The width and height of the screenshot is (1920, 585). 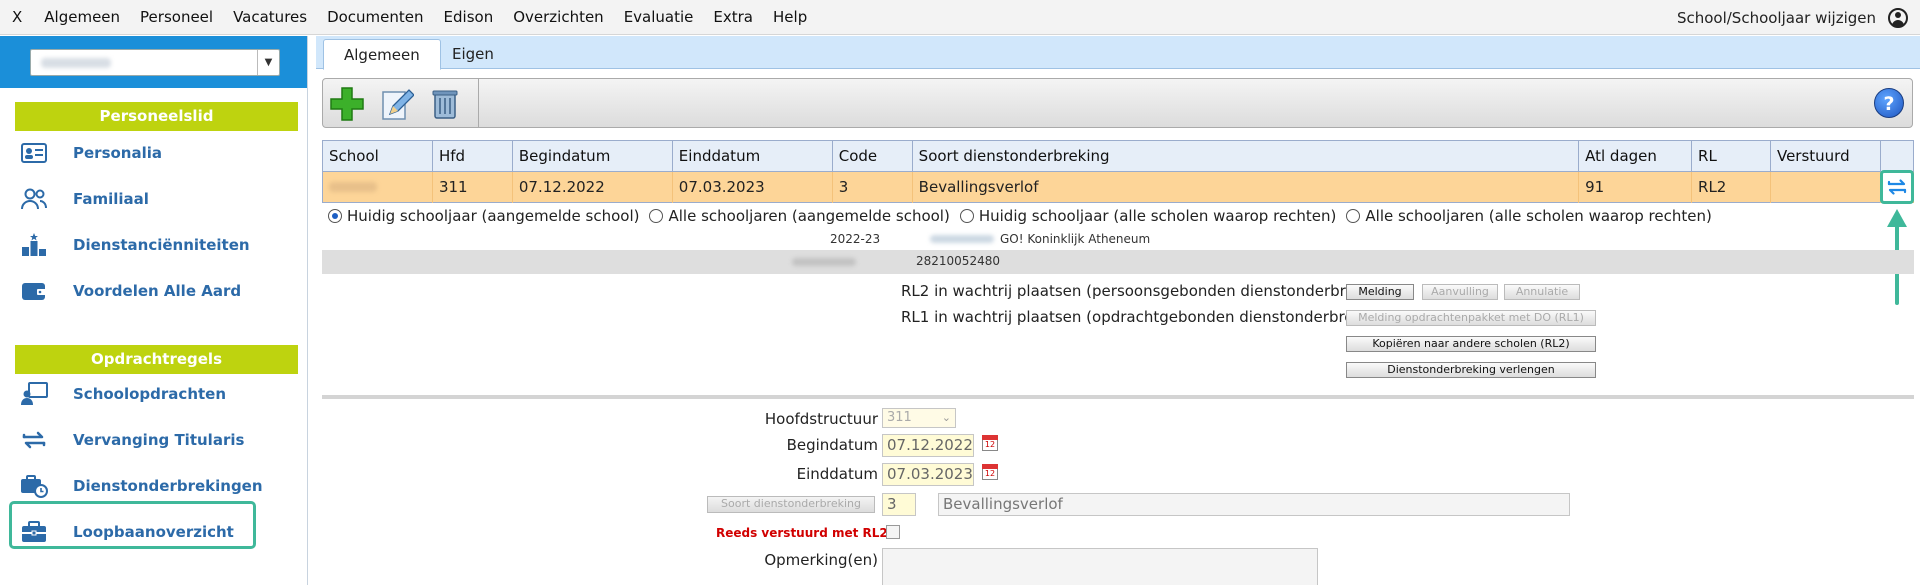 I want to click on menu-vacatures: Vacatures, so click(x=270, y=17).